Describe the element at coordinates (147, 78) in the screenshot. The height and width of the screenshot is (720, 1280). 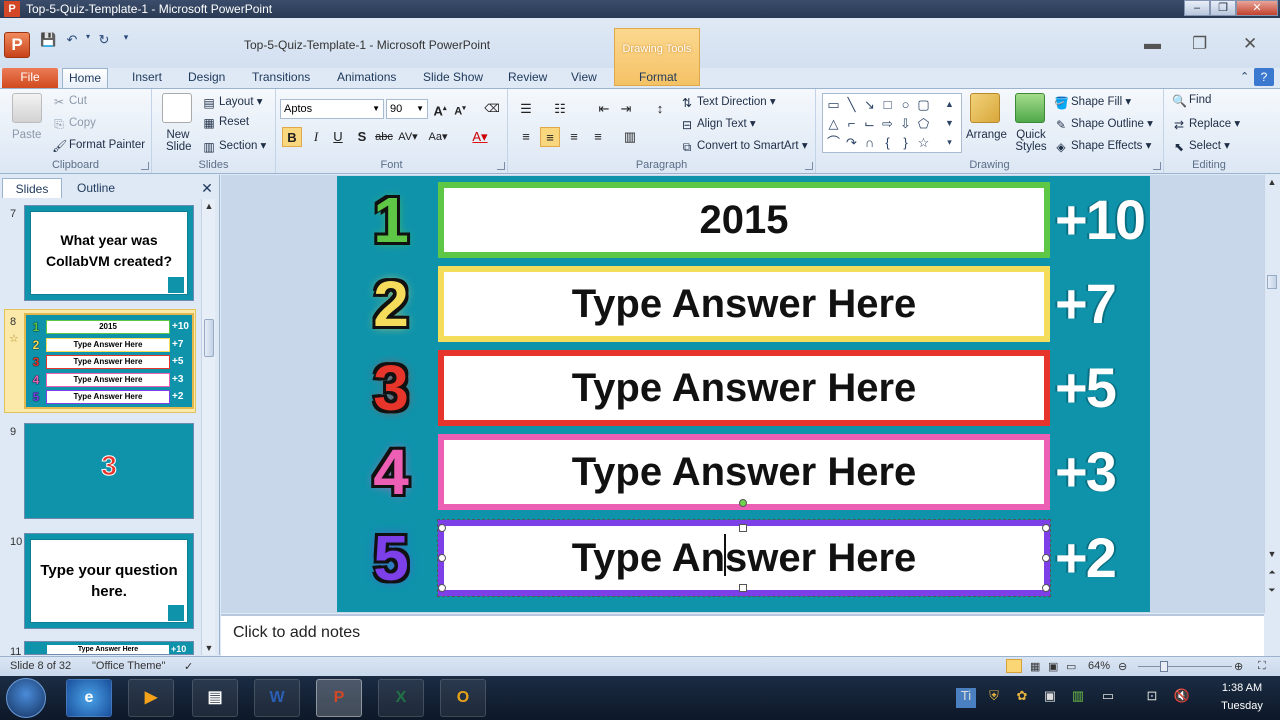
I see `tab-insert: Insert` at that location.